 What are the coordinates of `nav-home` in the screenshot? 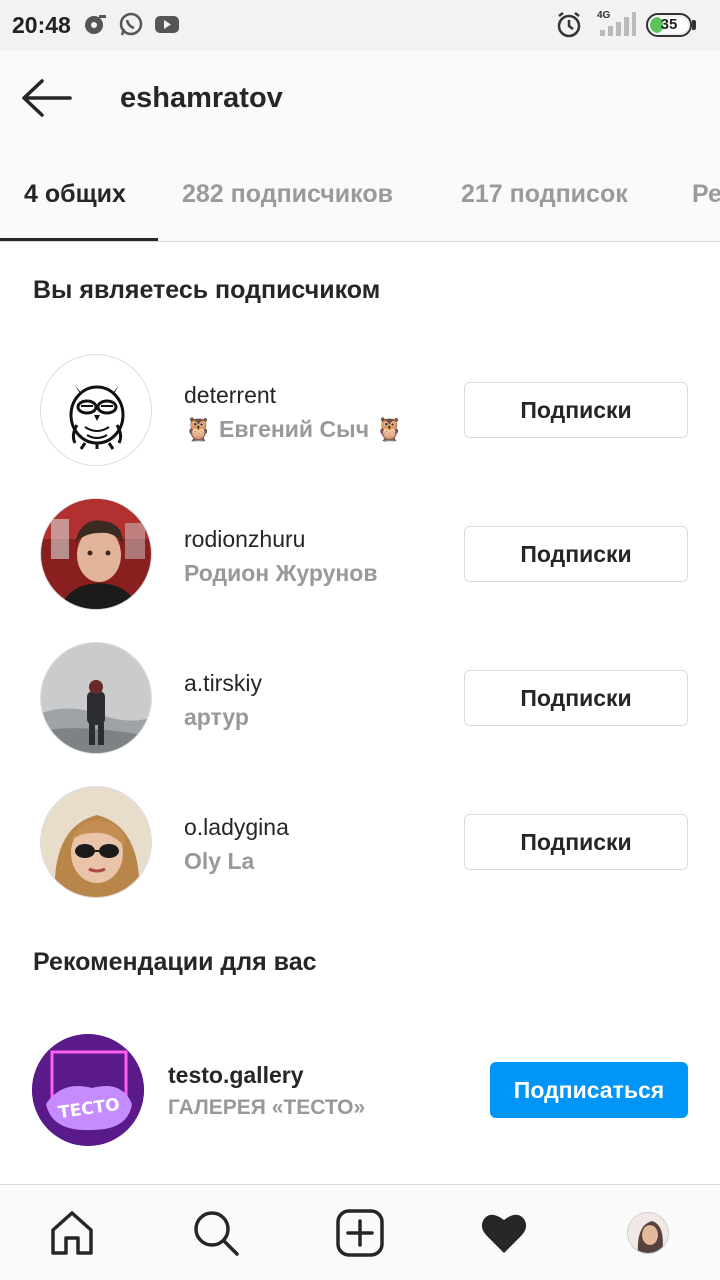 It's located at (72, 1233).